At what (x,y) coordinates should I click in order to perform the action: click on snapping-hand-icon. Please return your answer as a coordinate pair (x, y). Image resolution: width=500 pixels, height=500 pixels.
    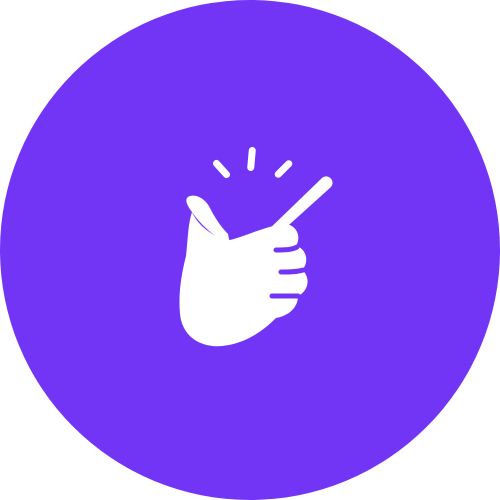
    Looking at the image, I should click on (256, 261).